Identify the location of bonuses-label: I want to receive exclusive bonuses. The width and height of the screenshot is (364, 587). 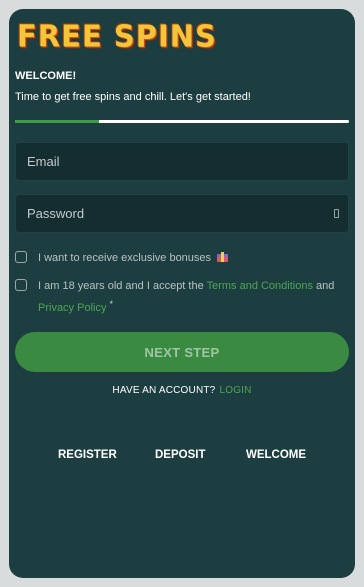
(125, 258).